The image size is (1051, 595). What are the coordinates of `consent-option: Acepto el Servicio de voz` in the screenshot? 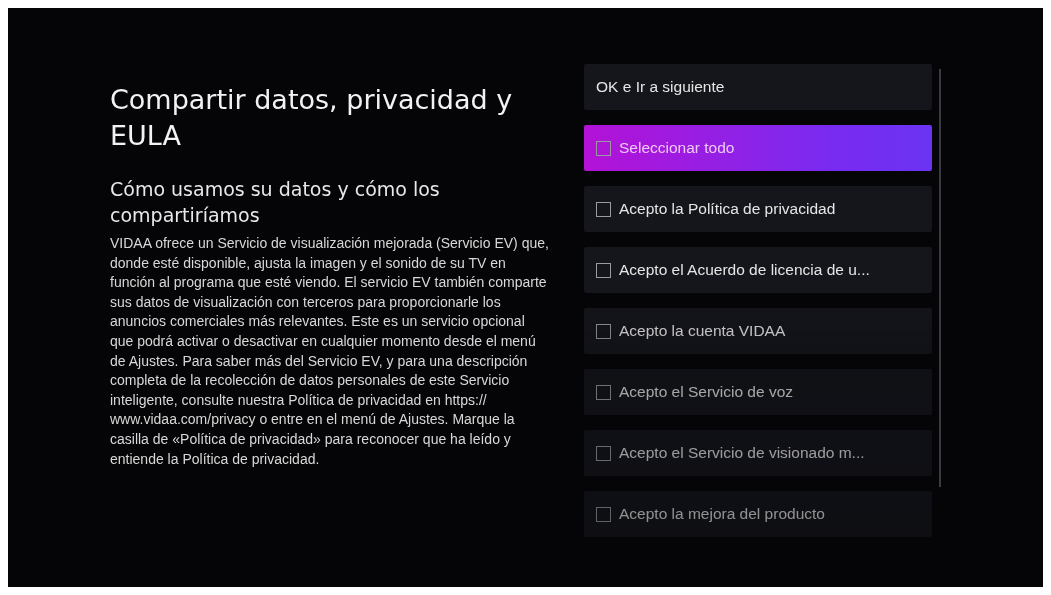 It's located at (758, 392).